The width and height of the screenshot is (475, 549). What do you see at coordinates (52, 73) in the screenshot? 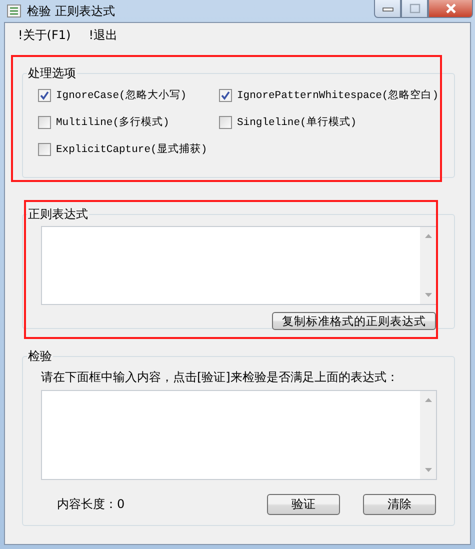
I see `group-title: 处理选项` at bounding box center [52, 73].